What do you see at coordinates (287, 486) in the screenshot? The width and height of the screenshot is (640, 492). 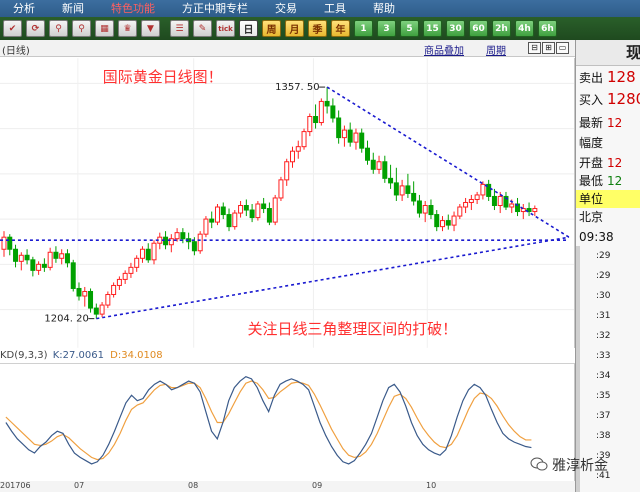 I see `date-axis: 201706 07 08 09 10` at bounding box center [287, 486].